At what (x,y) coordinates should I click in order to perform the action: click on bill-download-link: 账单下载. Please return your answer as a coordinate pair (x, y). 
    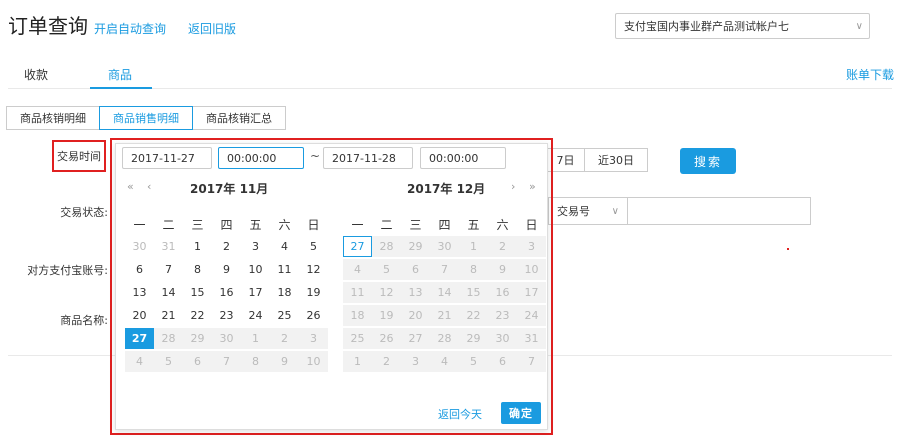
    Looking at the image, I should click on (870, 74).